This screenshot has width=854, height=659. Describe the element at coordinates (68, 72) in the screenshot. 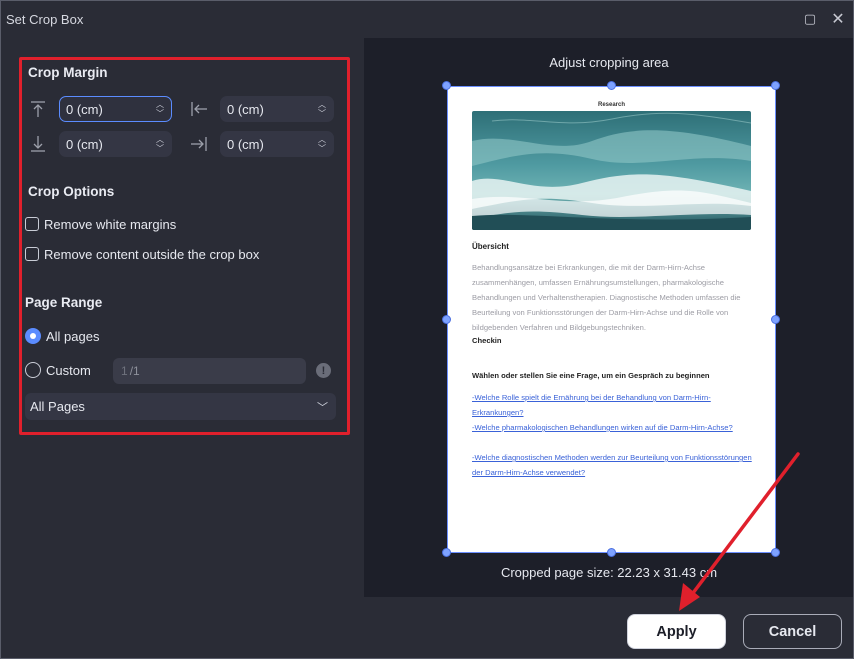

I see `crop-margin-title: Crop Margin` at that location.